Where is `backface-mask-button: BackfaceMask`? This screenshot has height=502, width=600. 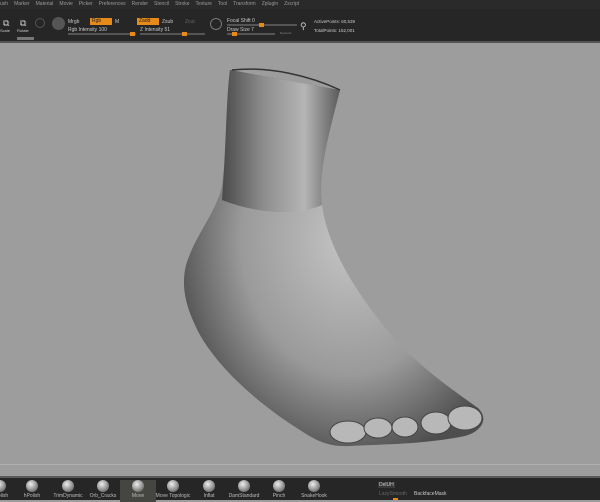
backface-mask-button: BackfaceMask is located at coordinates (430, 494).